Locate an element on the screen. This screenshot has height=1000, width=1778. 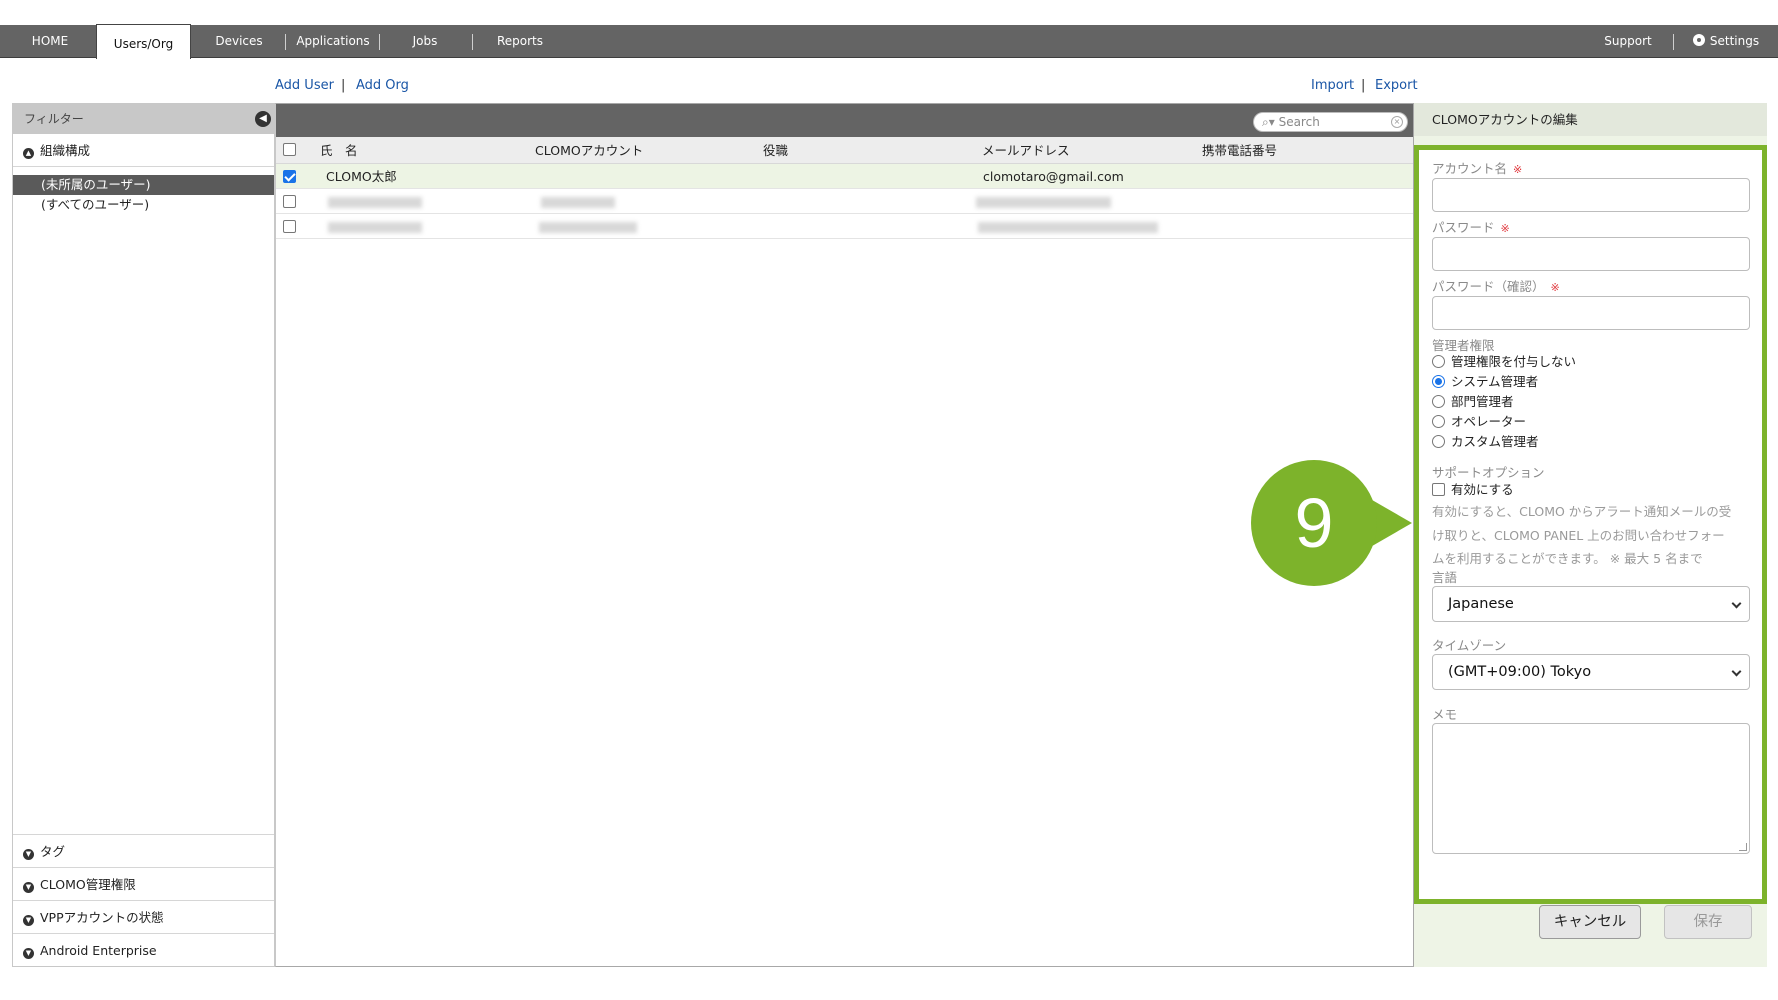
add-org-link: Add Org is located at coordinates (382, 85).